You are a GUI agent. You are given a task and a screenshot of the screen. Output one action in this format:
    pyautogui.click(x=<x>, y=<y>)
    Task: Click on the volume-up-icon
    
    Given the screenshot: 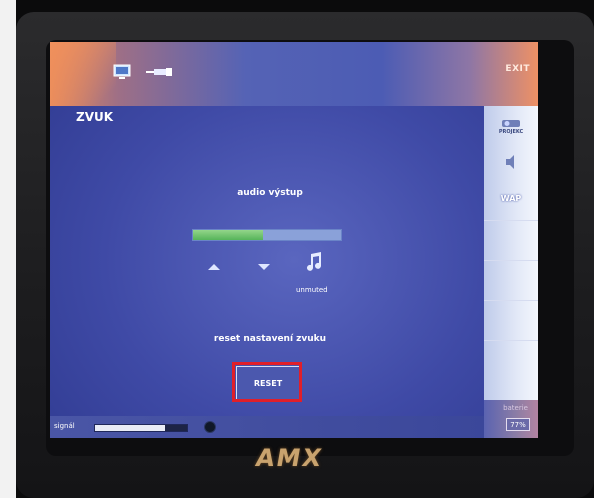 What is the action you would take?
    pyautogui.click(x=214, y=267)
    